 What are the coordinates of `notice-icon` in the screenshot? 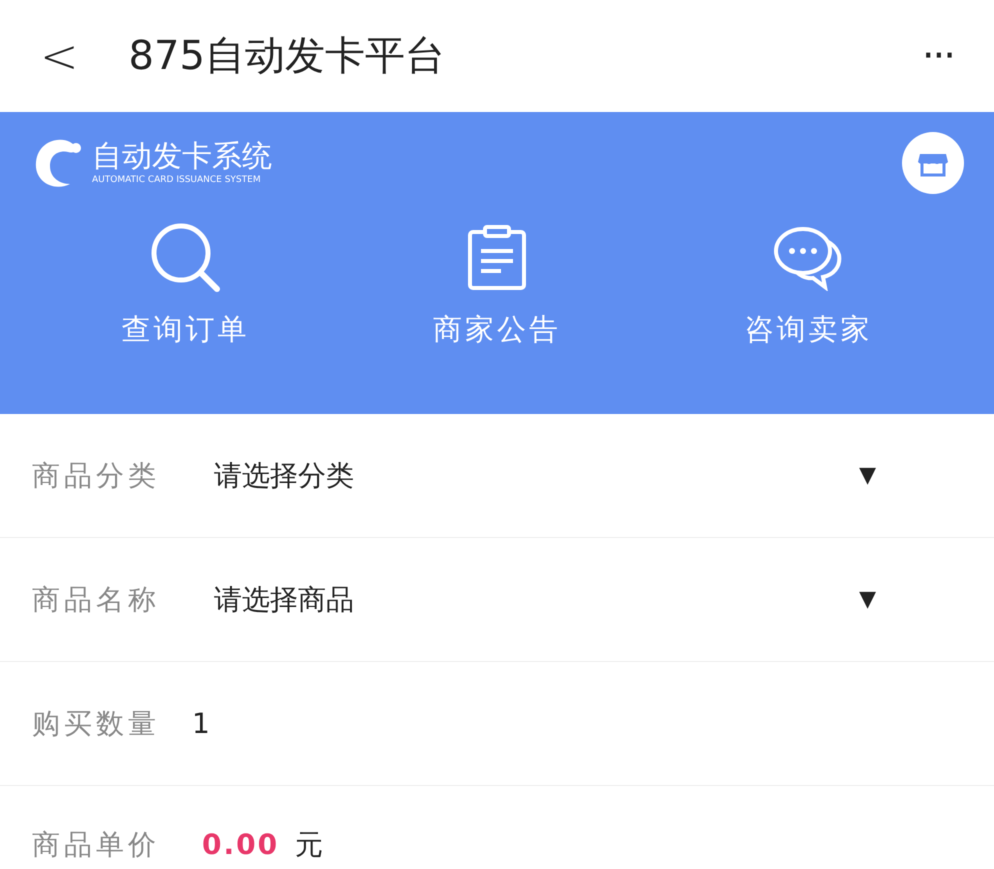 It's located at (496, 258).